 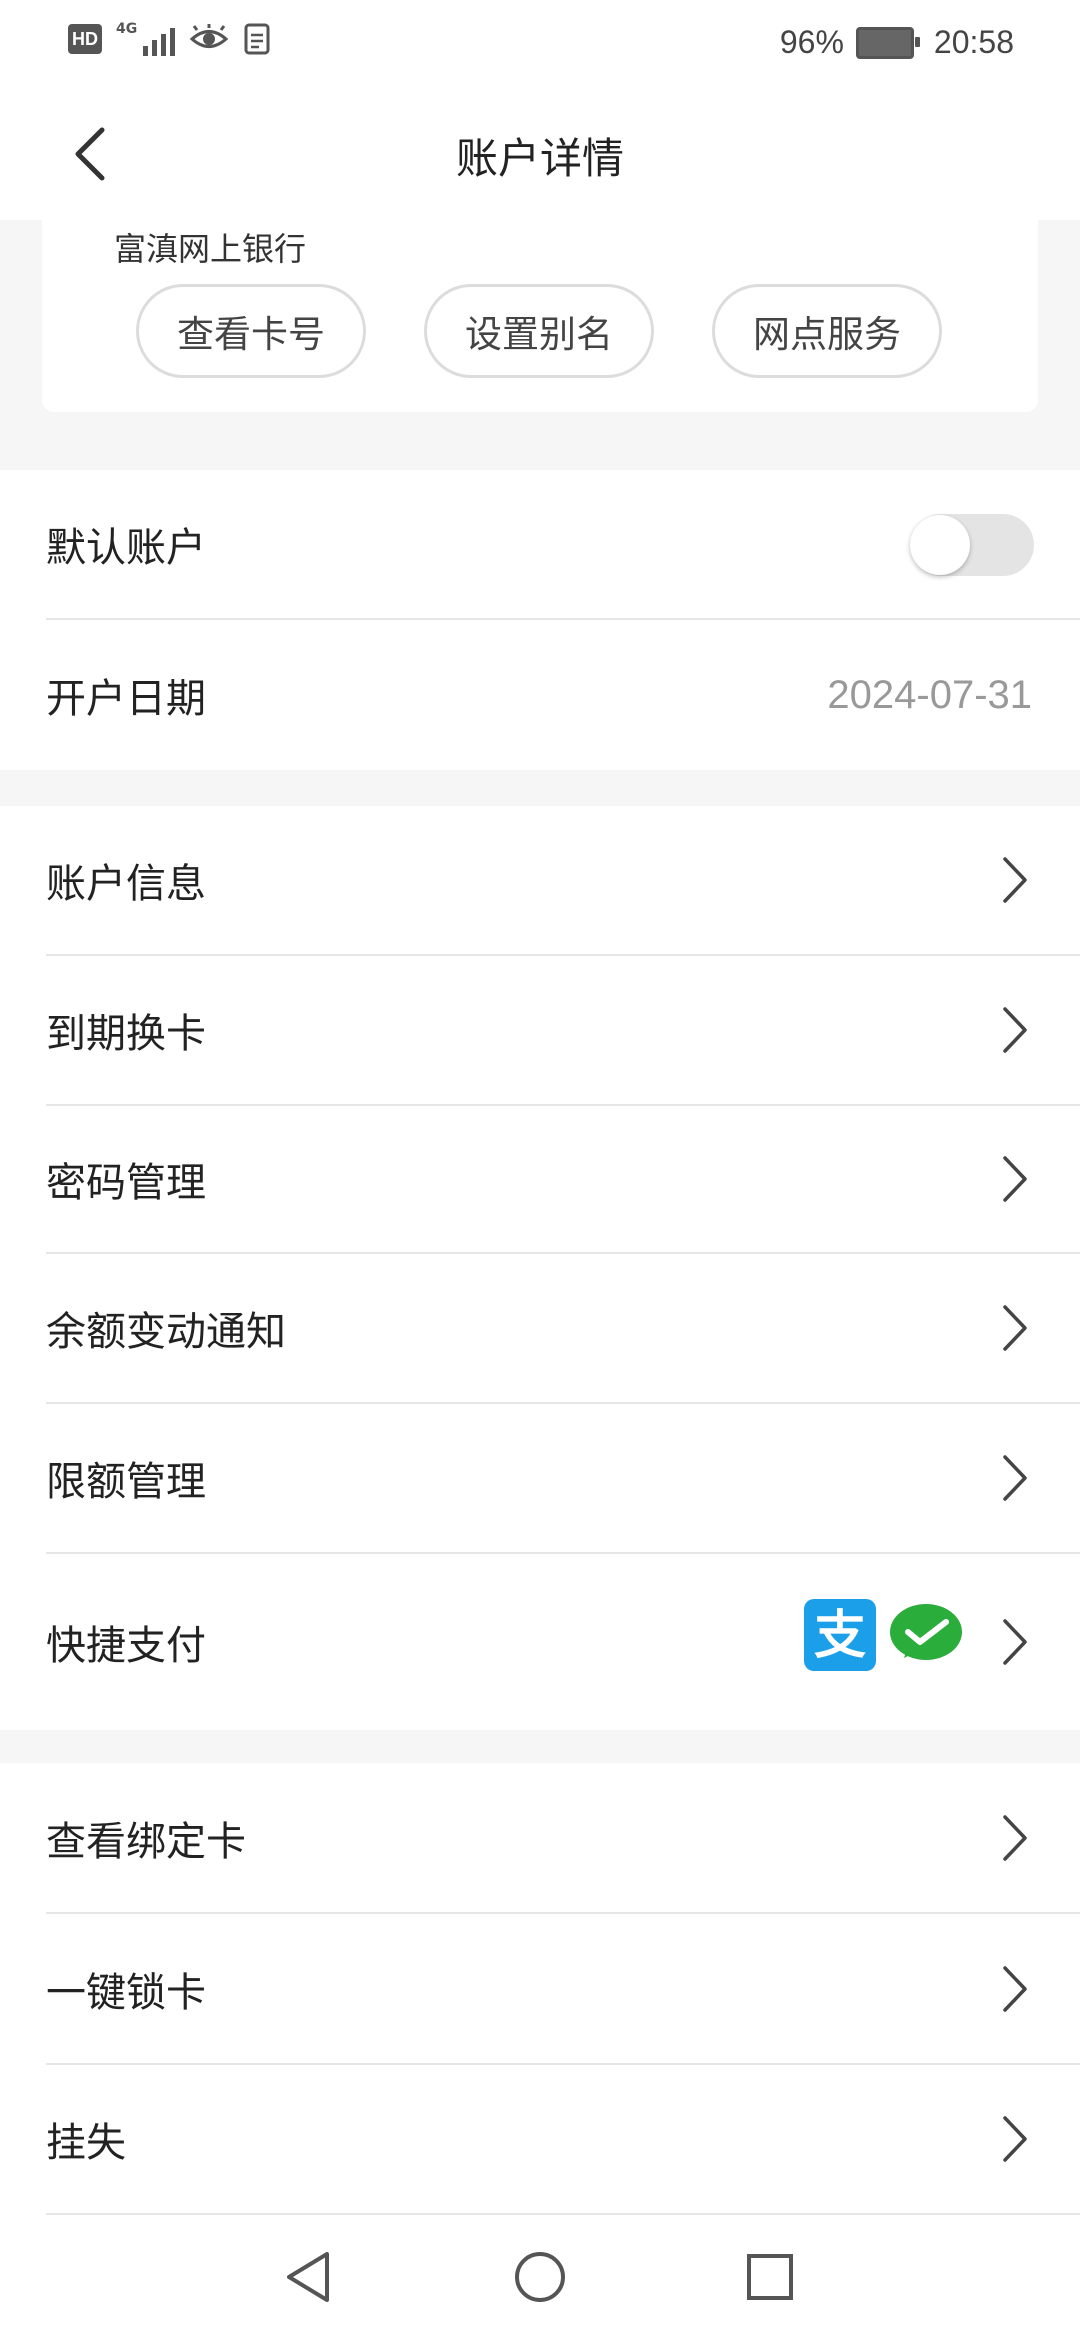 I want to click on list-item-label: 限额管理, so click(x=126, y=1482).